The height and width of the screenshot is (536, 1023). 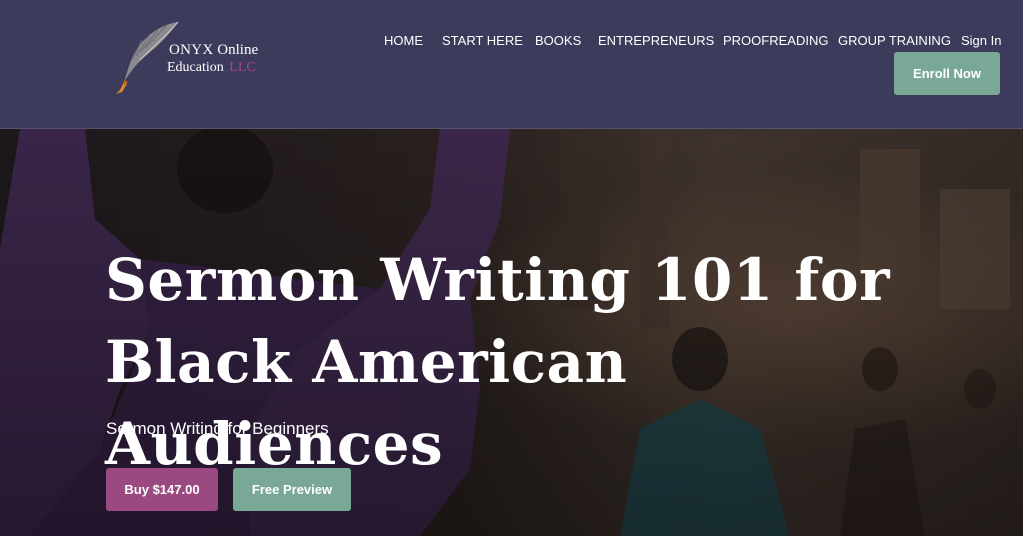 I want to click on logo-text-line1: ONYX Online, so click(x=213, y=50).